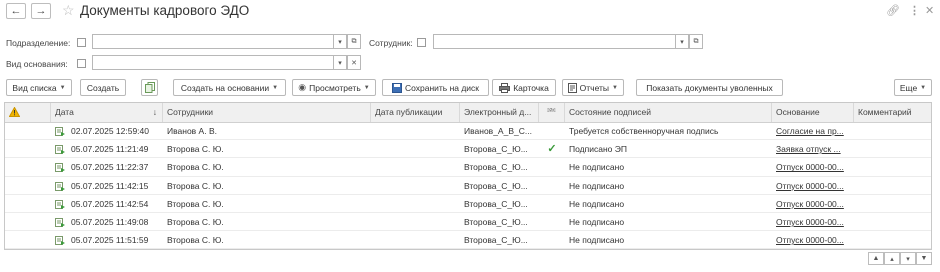  I want to click on copy-button, so click(149, 87).